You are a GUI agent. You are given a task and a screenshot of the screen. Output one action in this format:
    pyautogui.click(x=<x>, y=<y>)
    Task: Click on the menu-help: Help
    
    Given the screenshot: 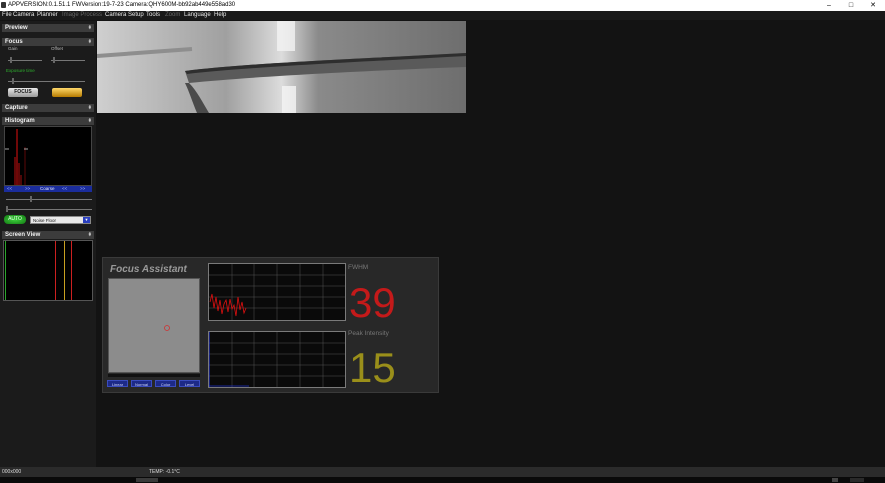 What is the action you would take?
    pyautogui.click(x=220, y=15)
    